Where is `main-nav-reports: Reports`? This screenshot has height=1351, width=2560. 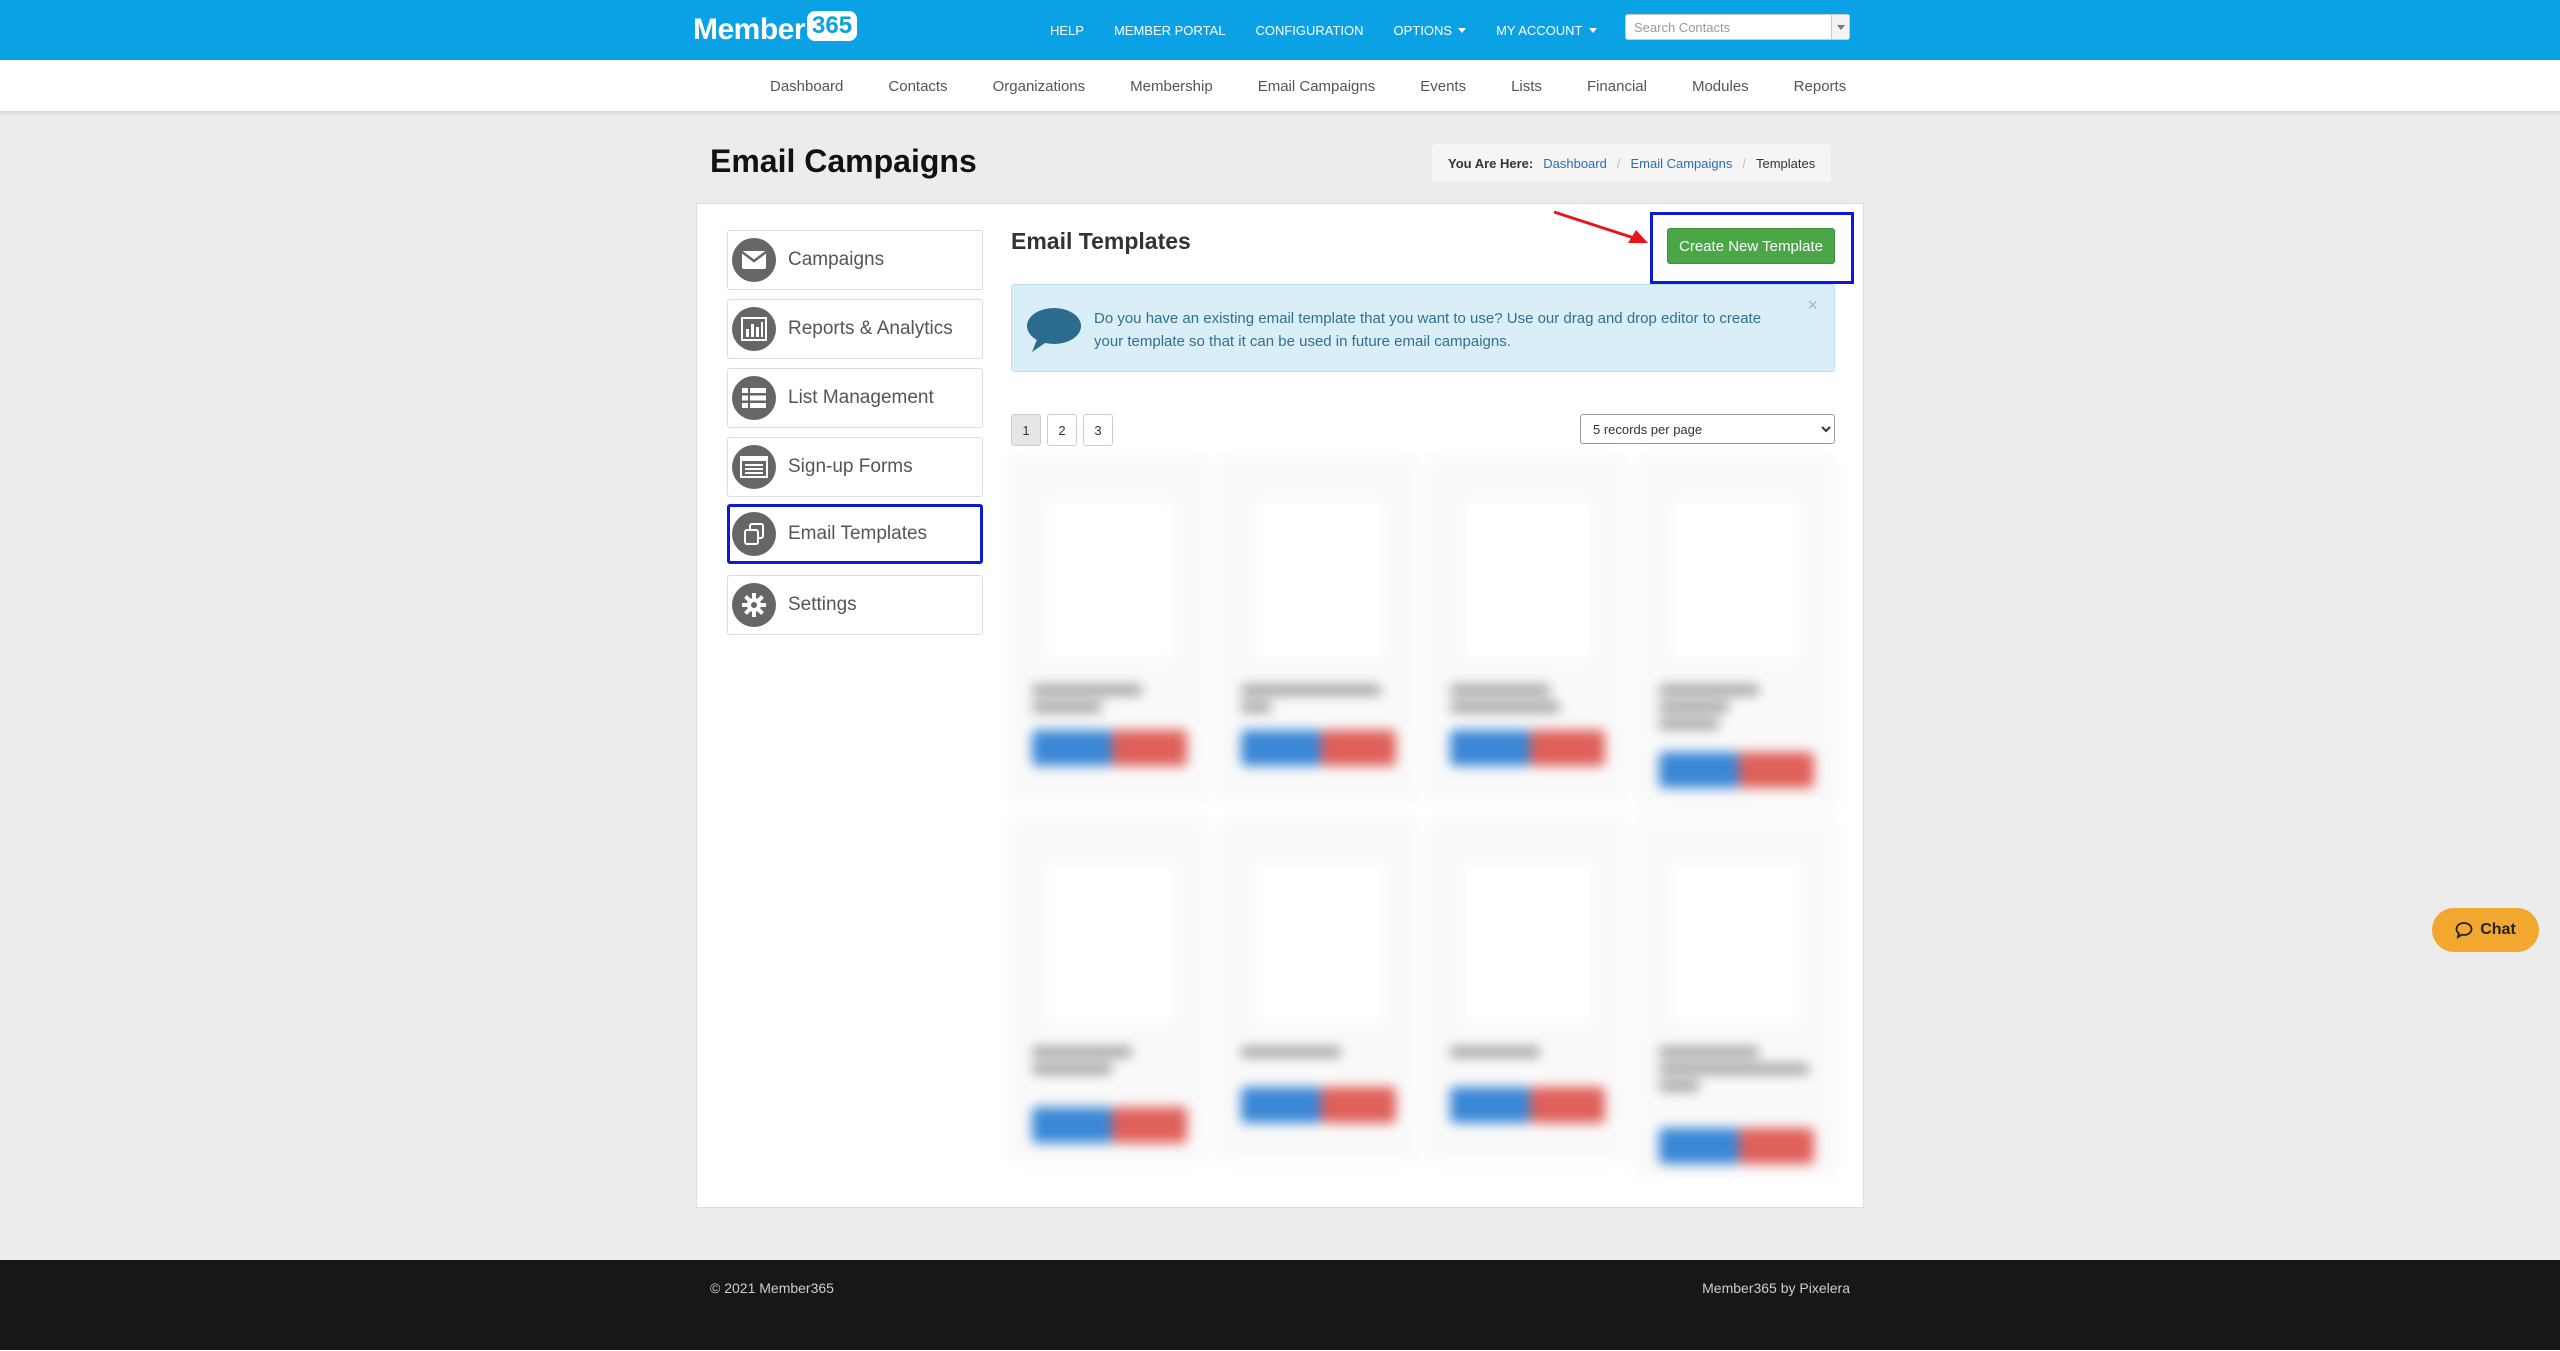 main-nav-reports: Reports is located at coordinates (1820, 86).